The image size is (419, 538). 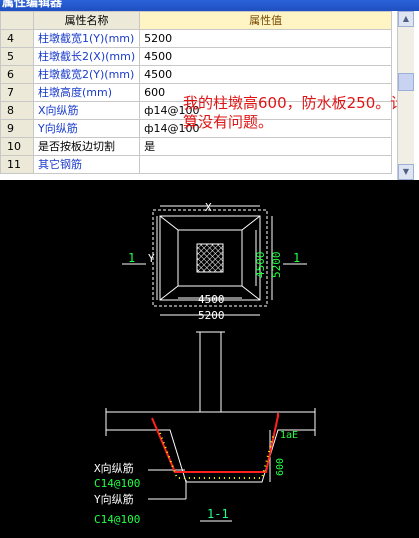 I want to click on height-dim-label: 600, so click(x=280, y=467).